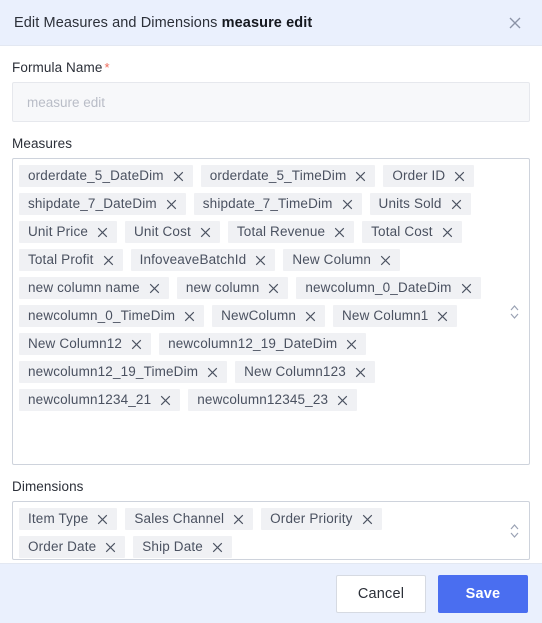  I want to click on chip-label: Order ID, so click(419, 176).